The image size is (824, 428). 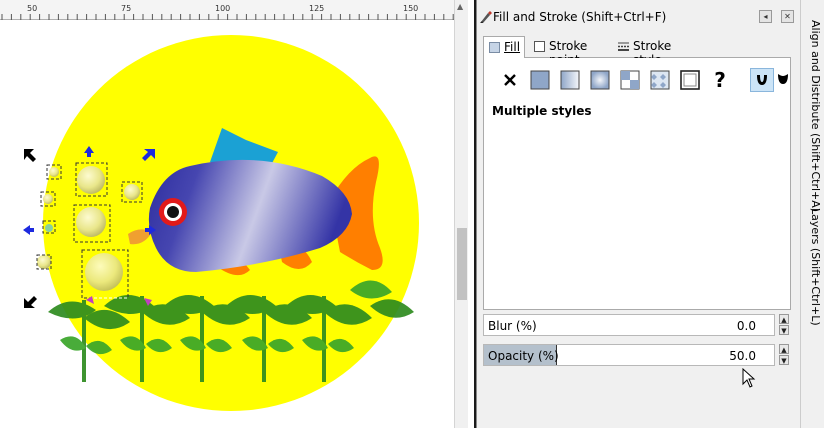 What do you see at coordinates (461, 214) in the screenshot?
I see `vertical-scrollbar: ▲` at bounding box center [461, 214].